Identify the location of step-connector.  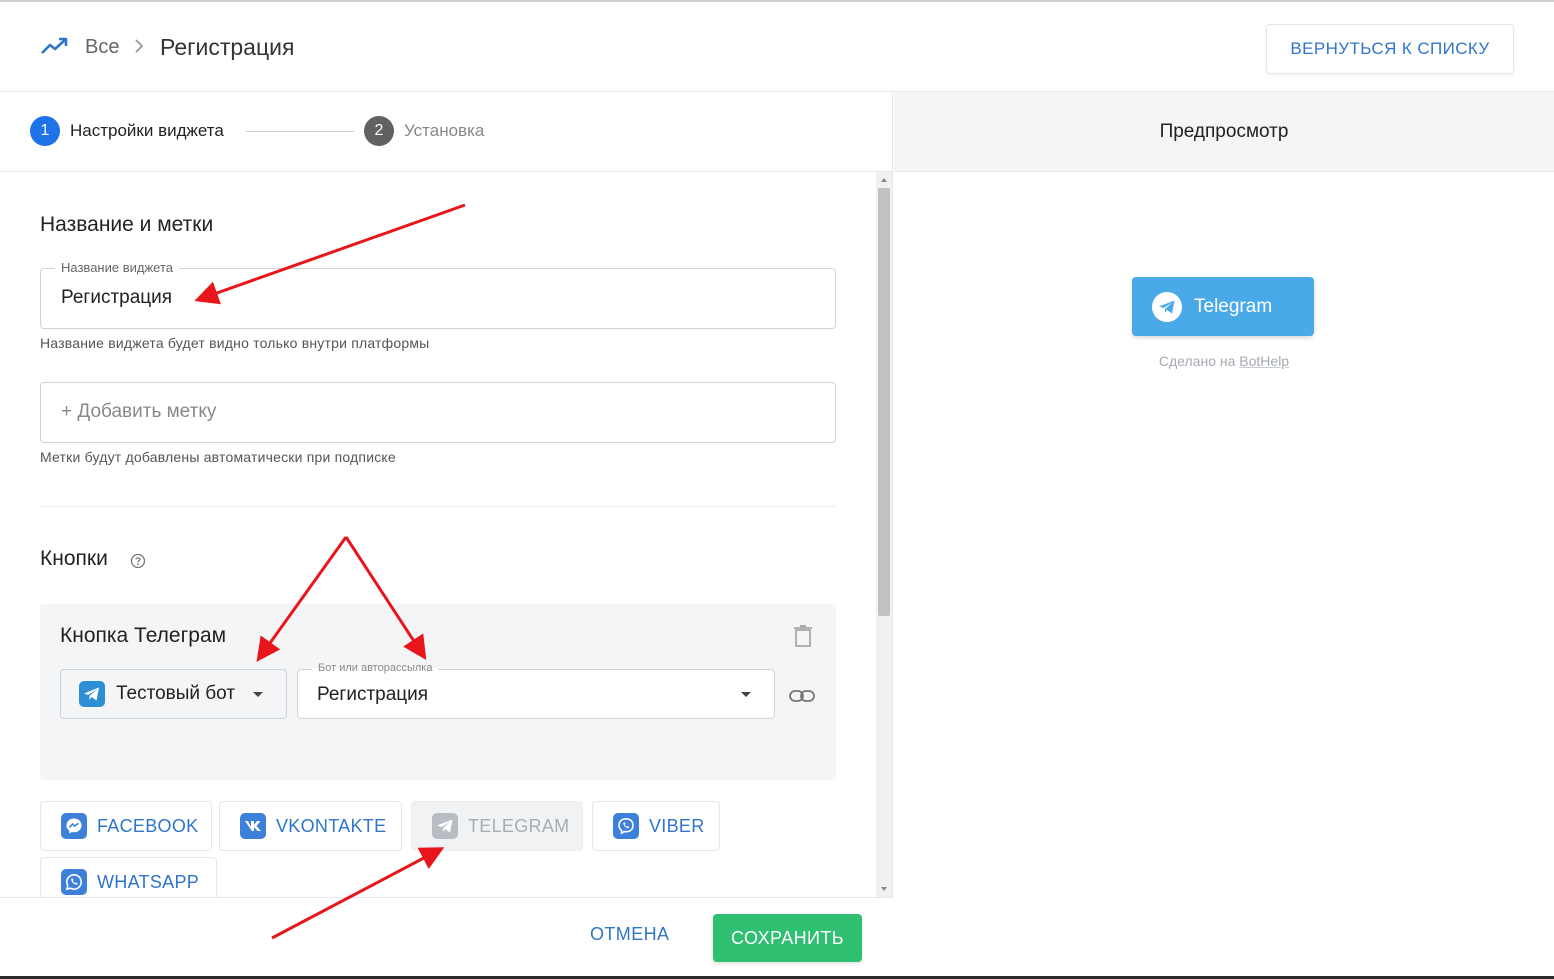
(300, 131).